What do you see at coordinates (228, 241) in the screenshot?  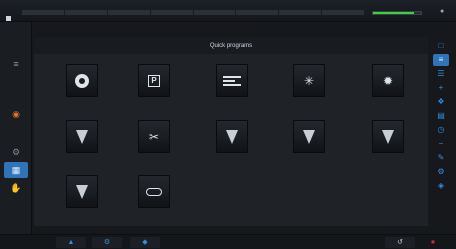 I see `bottom-bar: ▲ ⚙ ◆ ↺ ⏹` at bounding box center [228, 241].